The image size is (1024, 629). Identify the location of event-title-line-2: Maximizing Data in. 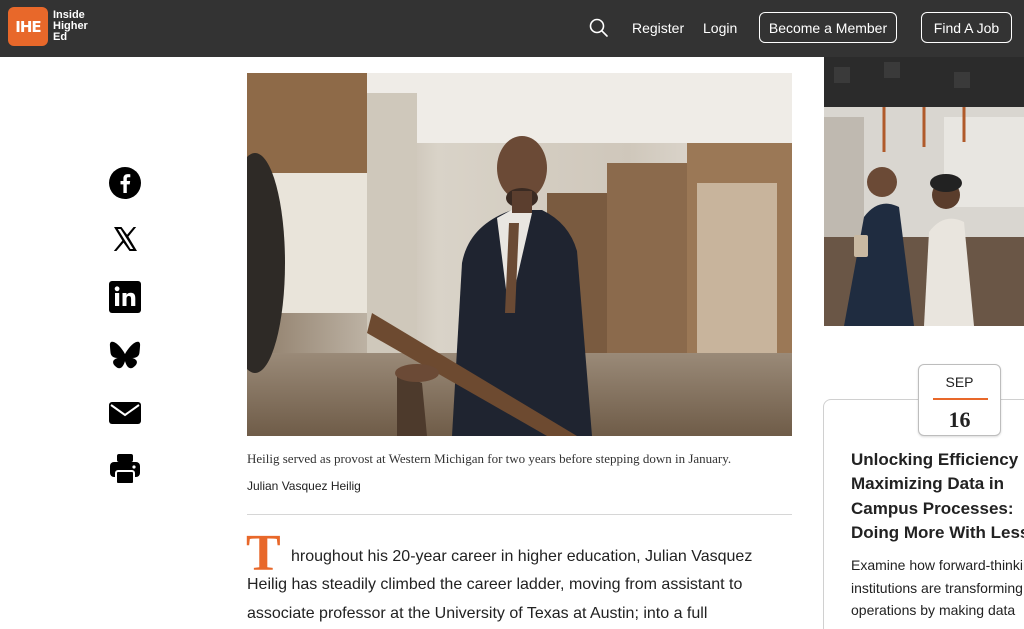
(927, 484).